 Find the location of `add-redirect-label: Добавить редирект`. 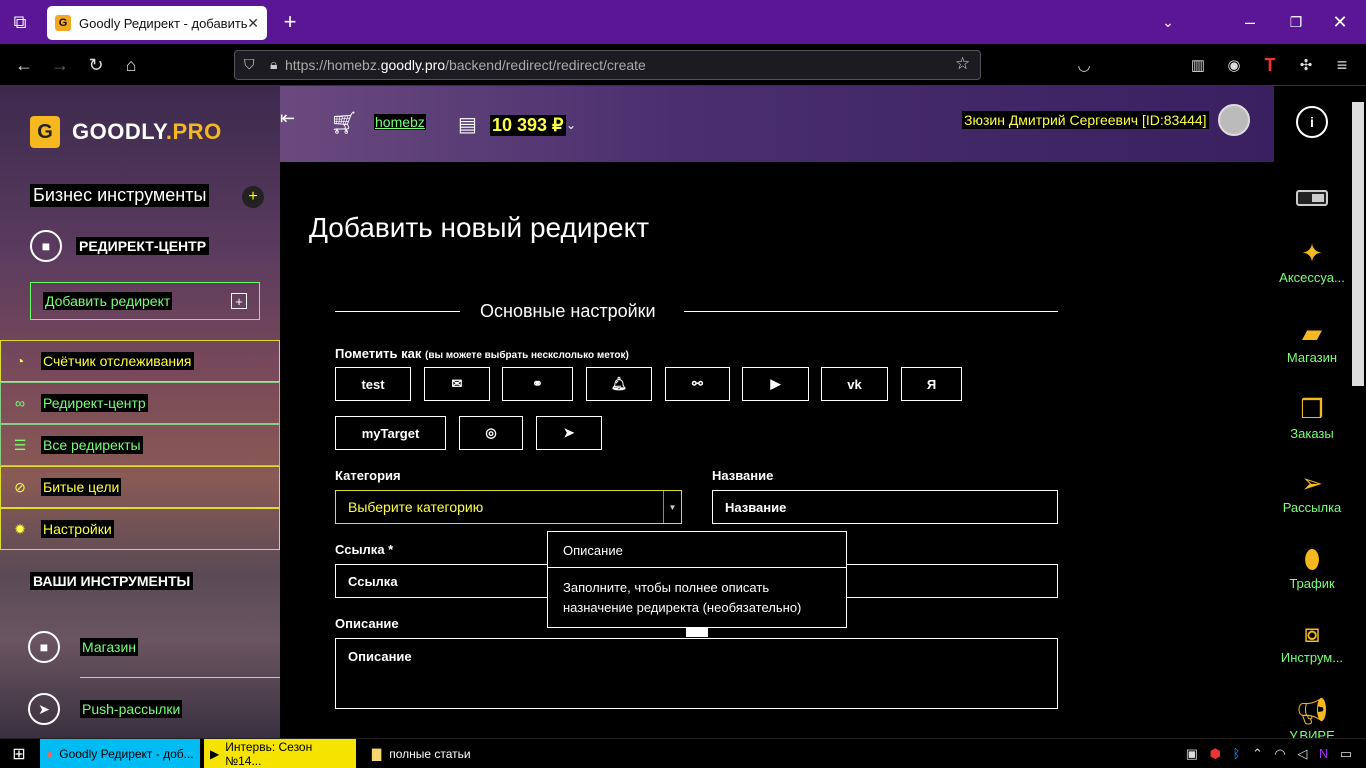

add-redirect-label: Добавить редирект is located at coordinates (108, 301).